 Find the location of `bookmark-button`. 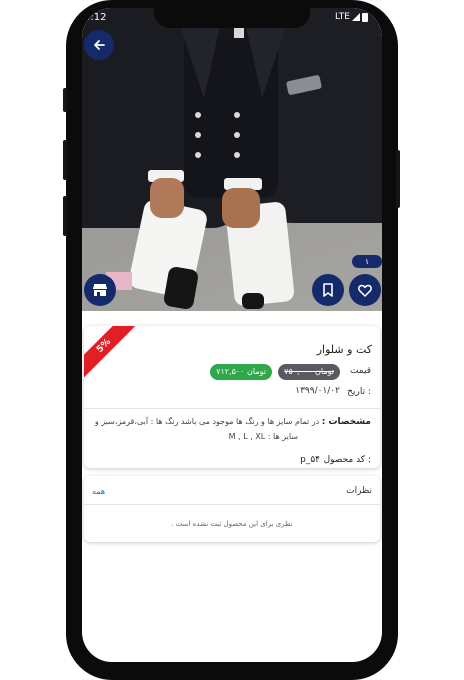

bookmark-button is located at coordinates (328, 290).